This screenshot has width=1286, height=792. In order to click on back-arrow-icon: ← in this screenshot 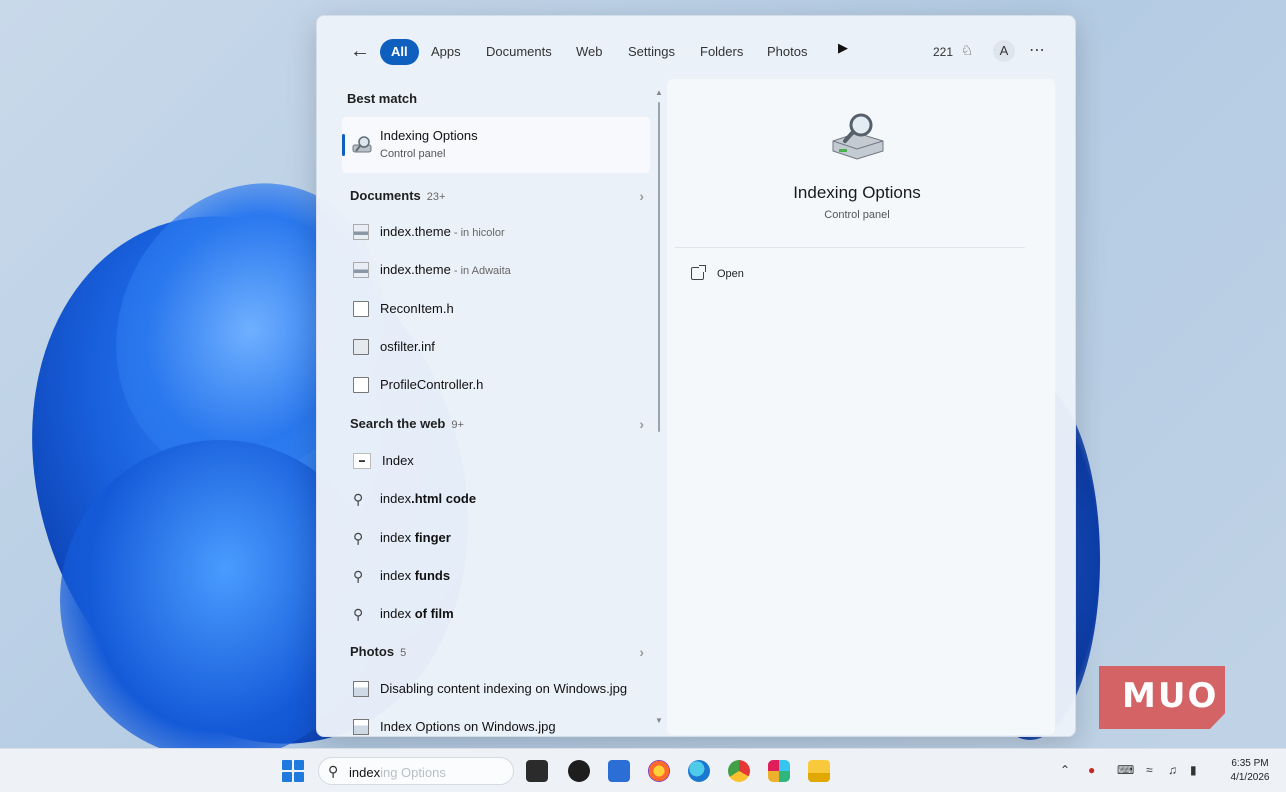, I will do `click(360, 51)`.